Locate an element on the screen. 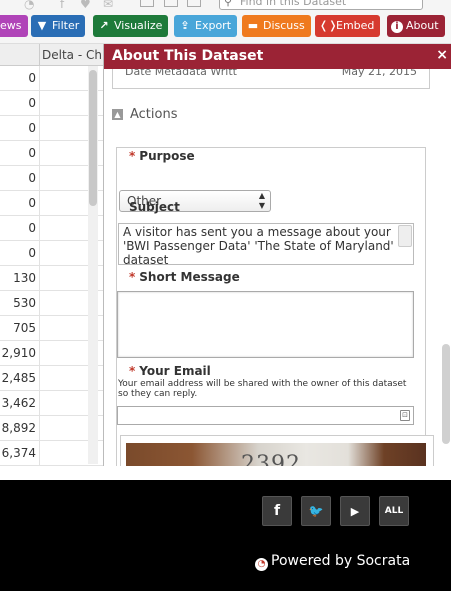 This screenshot has width=451, height=591. dialog-scrollbar-thumb is located at coordinates (446, 394).